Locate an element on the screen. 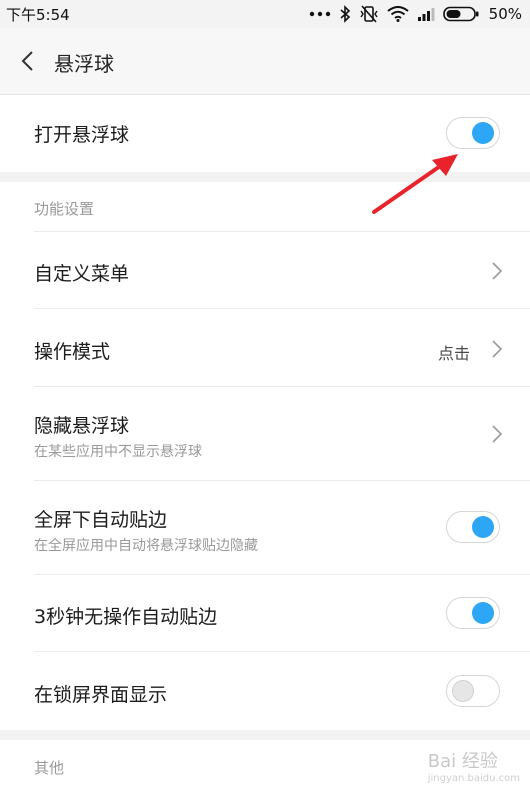 This screenshot has height=792, width=530. open-floating-ball-label: 打开悬浮球 is located at coordinates (82, 135).